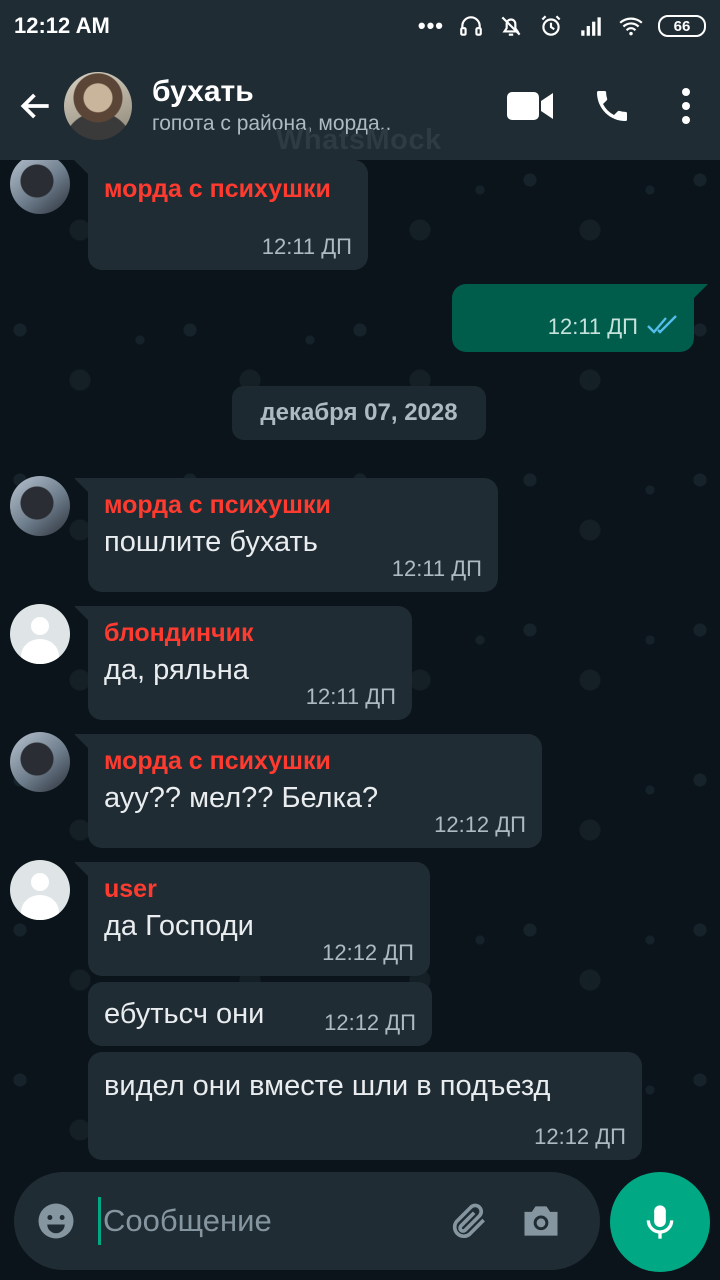 This screenshot has width=720, height=1280. I want to click on video-camera-icon, so click(530, 106).